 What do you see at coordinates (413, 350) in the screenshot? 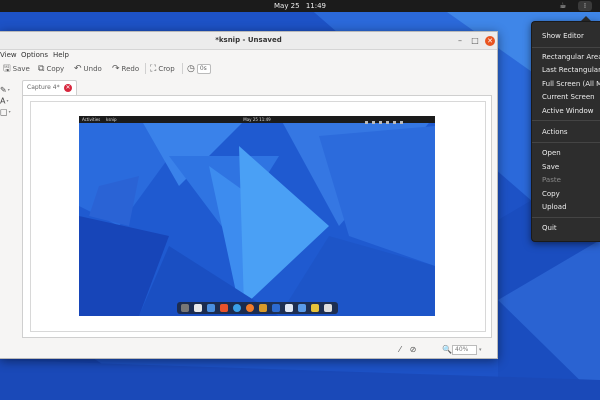
I see `no-shadow-icon: ⊘` at bounding box center [413, 350].